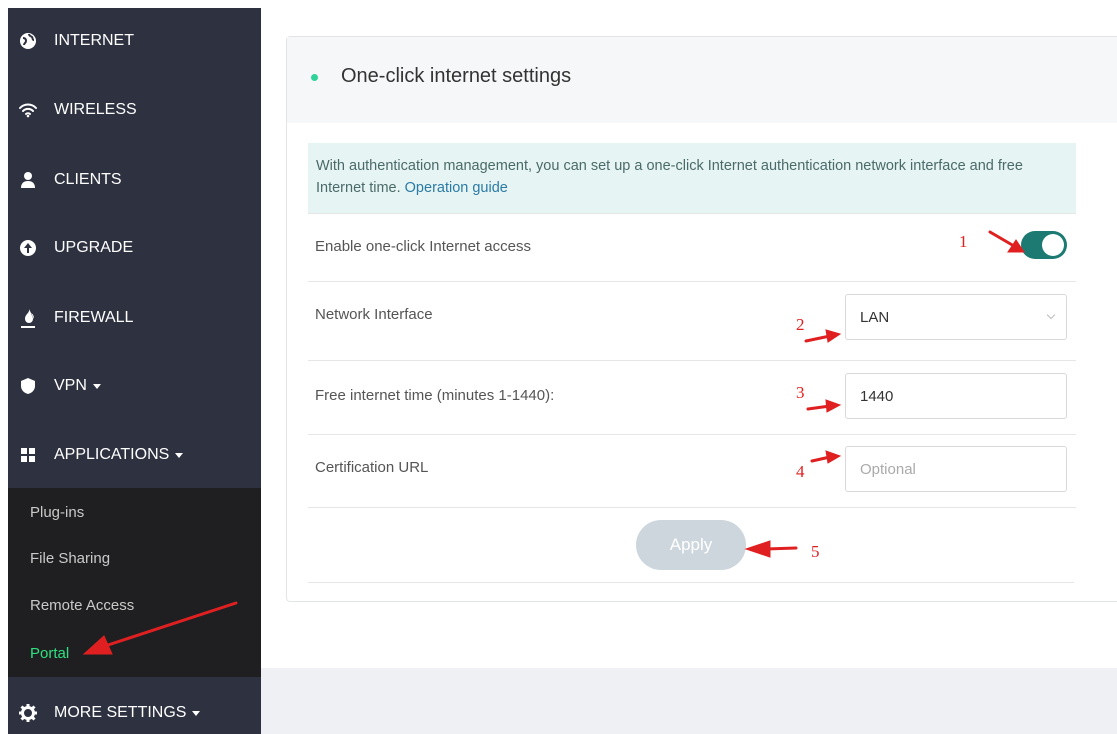 Image resolution: width=1117 pixels, height=734 pixels. I want to click on user-icon, so click(28, 180).